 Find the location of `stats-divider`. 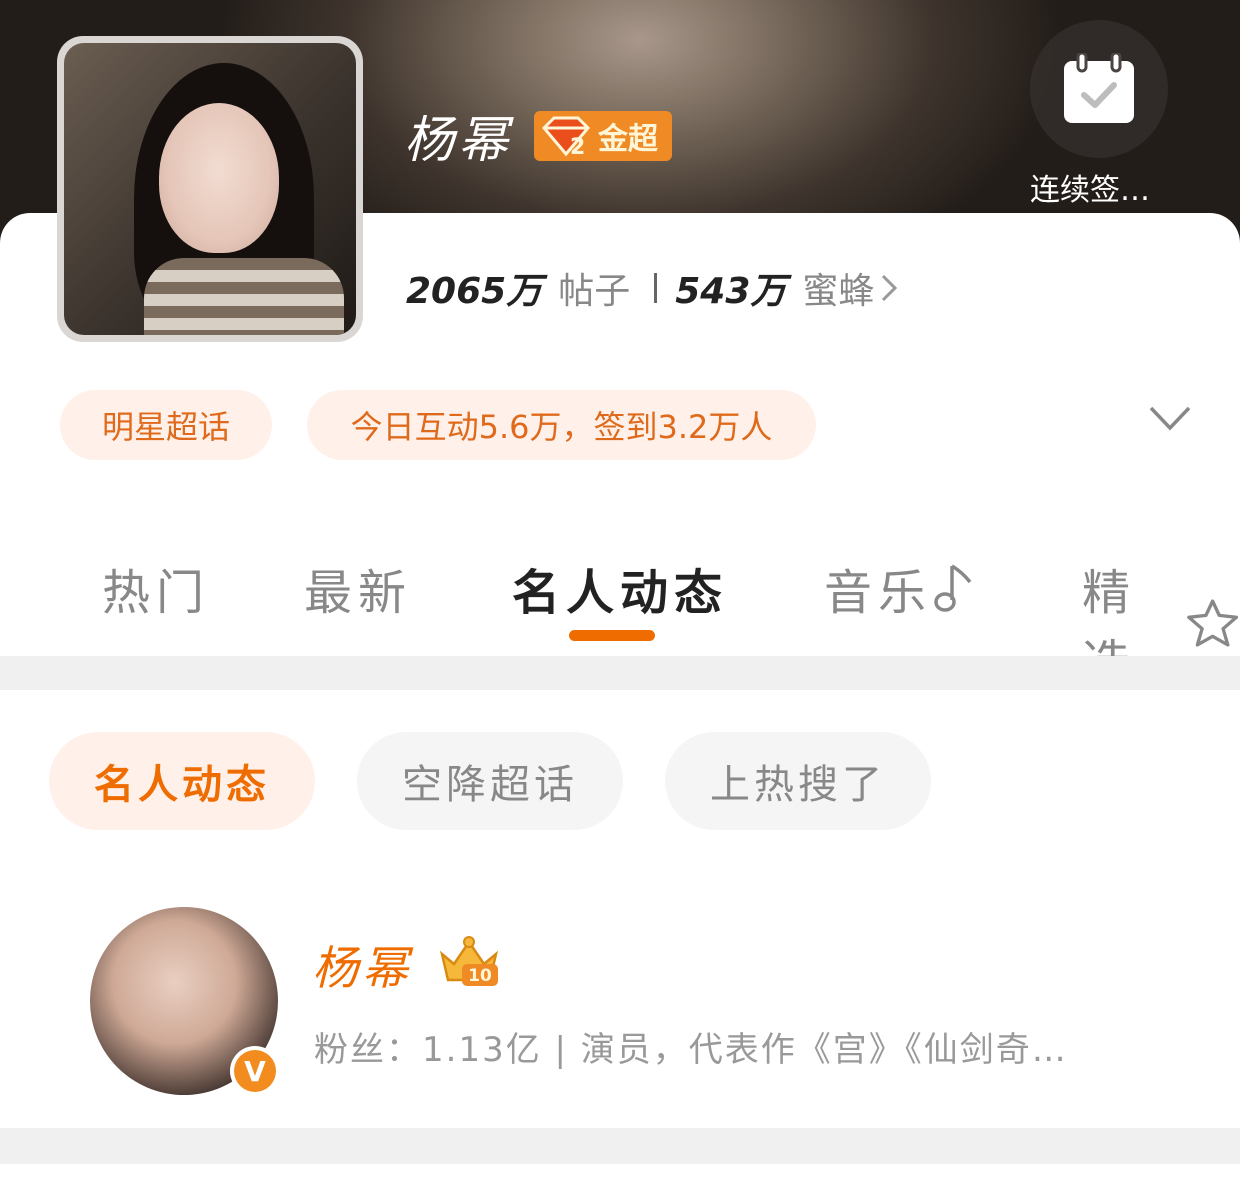

stats-divider is located at coordinates (656, 288).